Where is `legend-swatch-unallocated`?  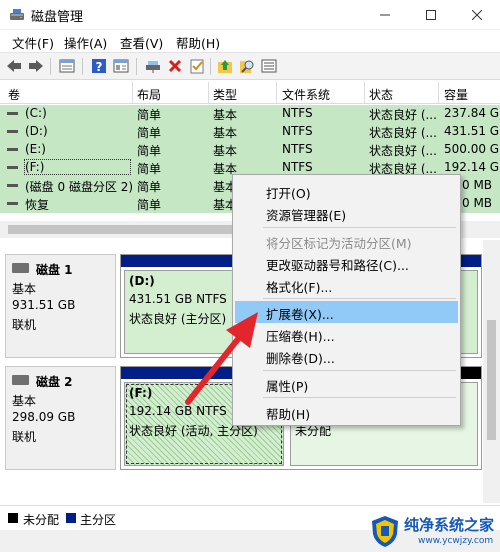
legend-swatch-unallocated is located at coordinates (13, 518).